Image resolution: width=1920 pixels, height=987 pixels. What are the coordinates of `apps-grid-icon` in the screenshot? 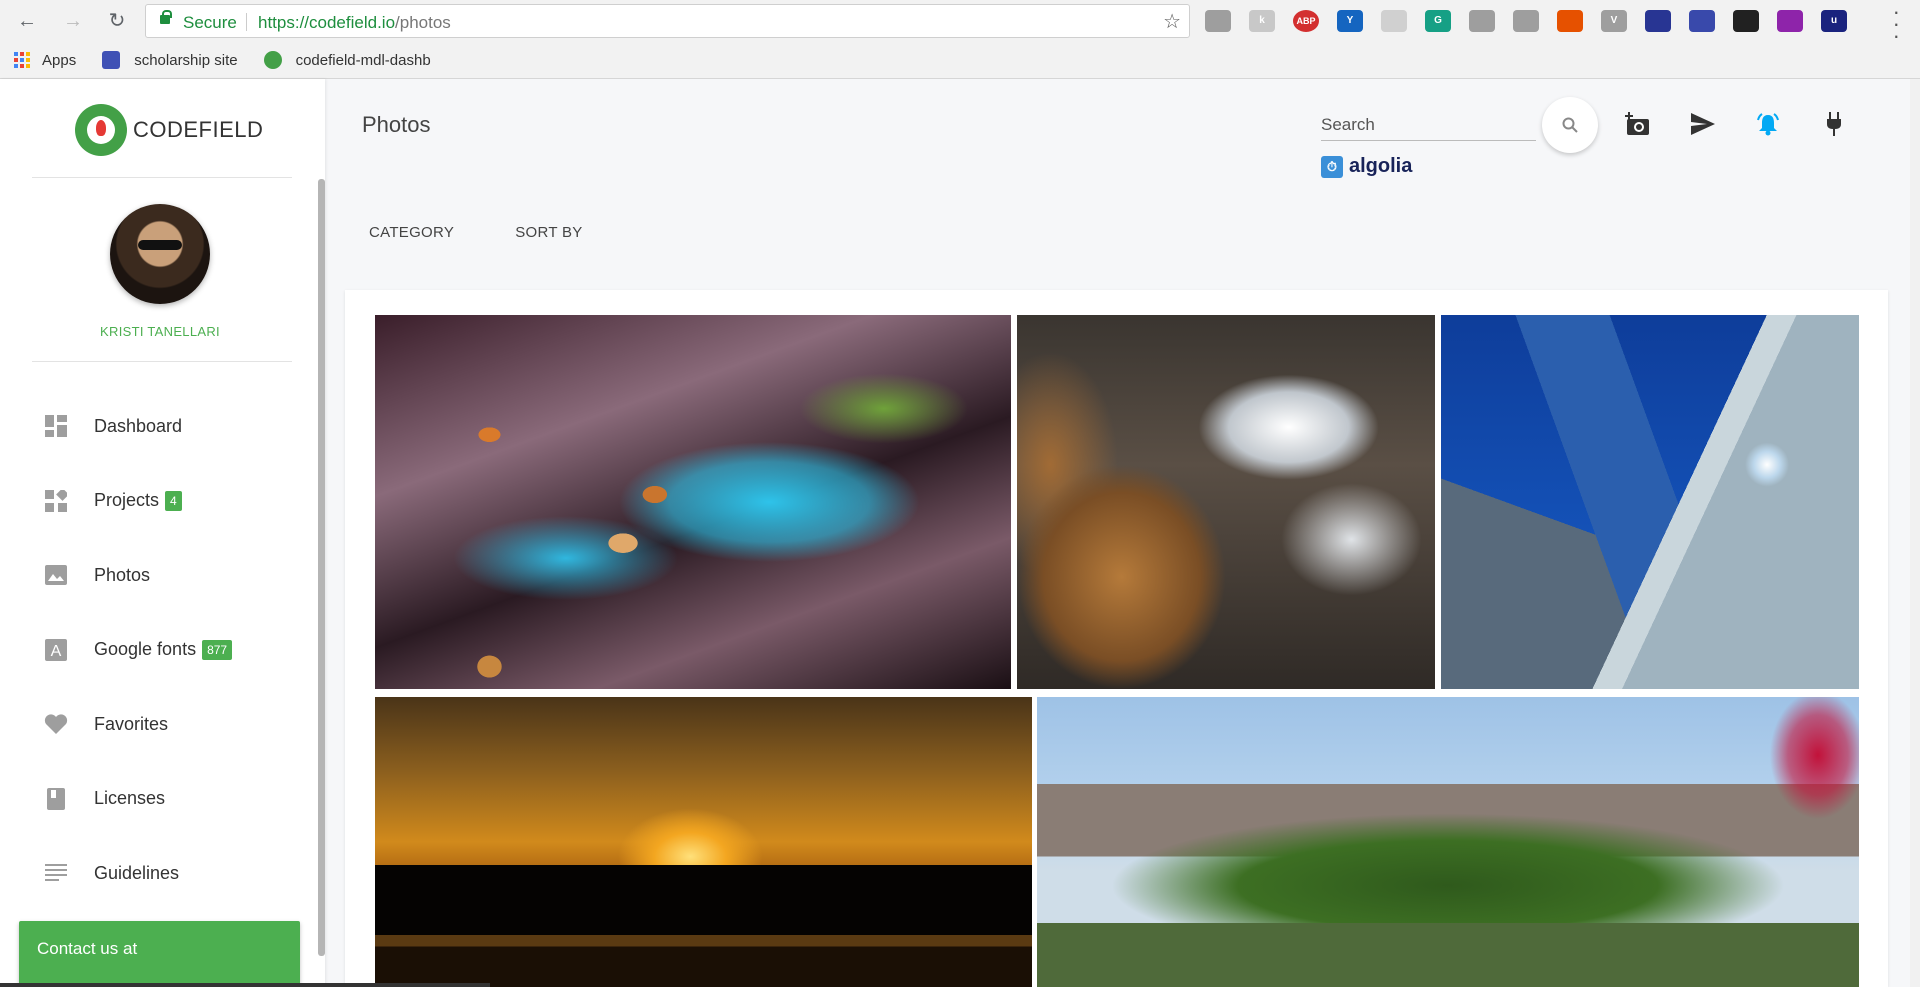 It's located at (22, 60).